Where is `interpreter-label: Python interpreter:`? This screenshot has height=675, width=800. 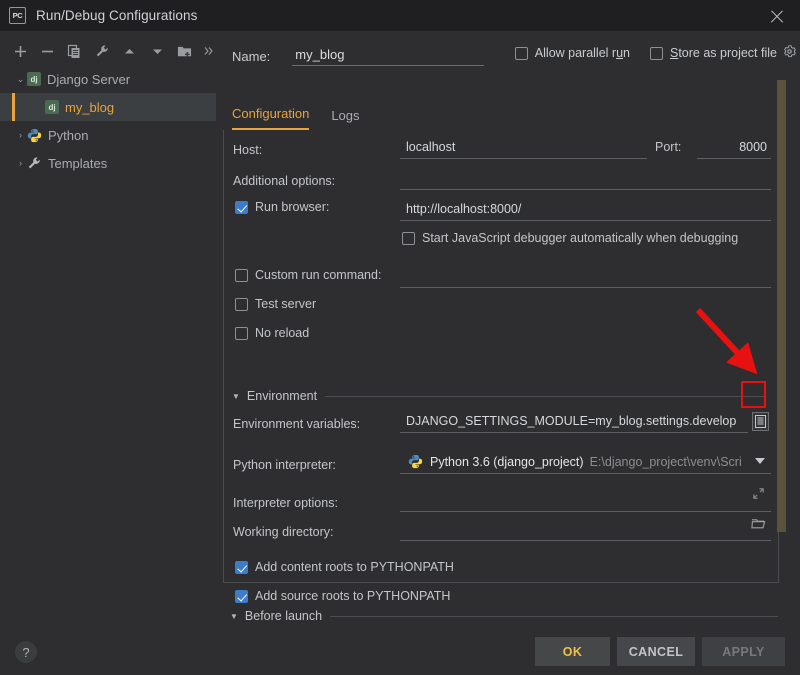 interpreter-label: Python interpreter: is located at coordinates (284, 465).